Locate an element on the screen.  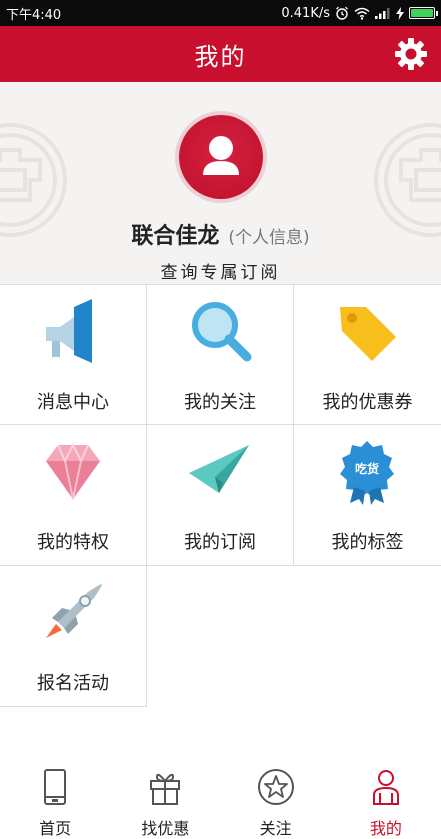
personal-info-link: (个人信息) is located at coordinates (268, 238).